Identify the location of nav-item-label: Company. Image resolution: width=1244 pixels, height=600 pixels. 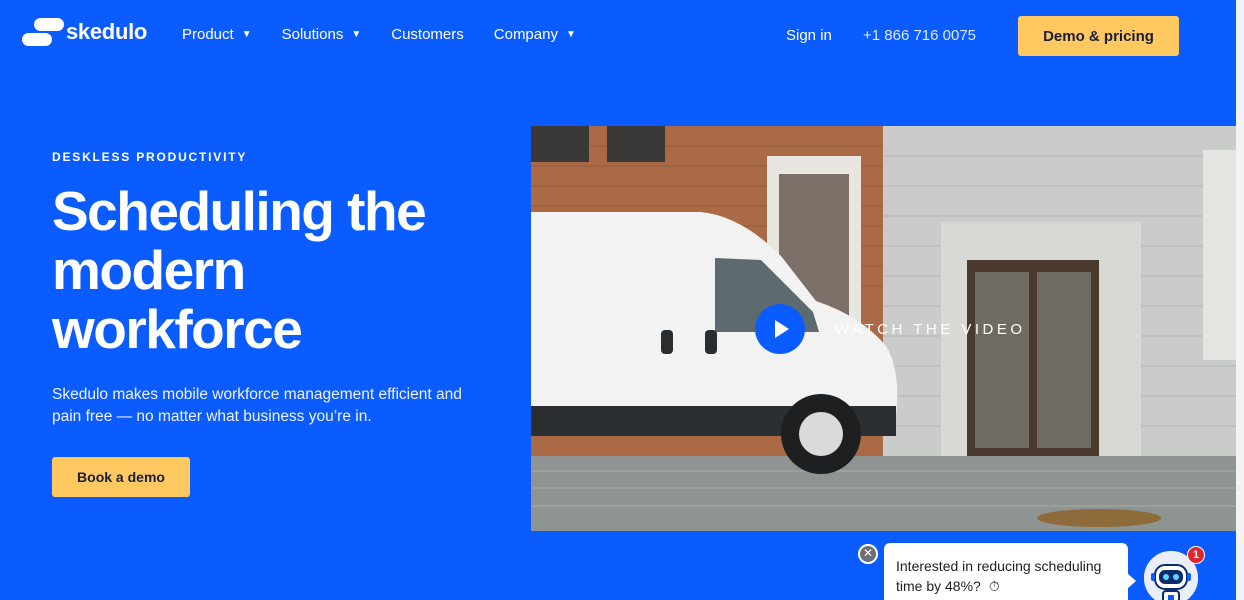
(525, 34).